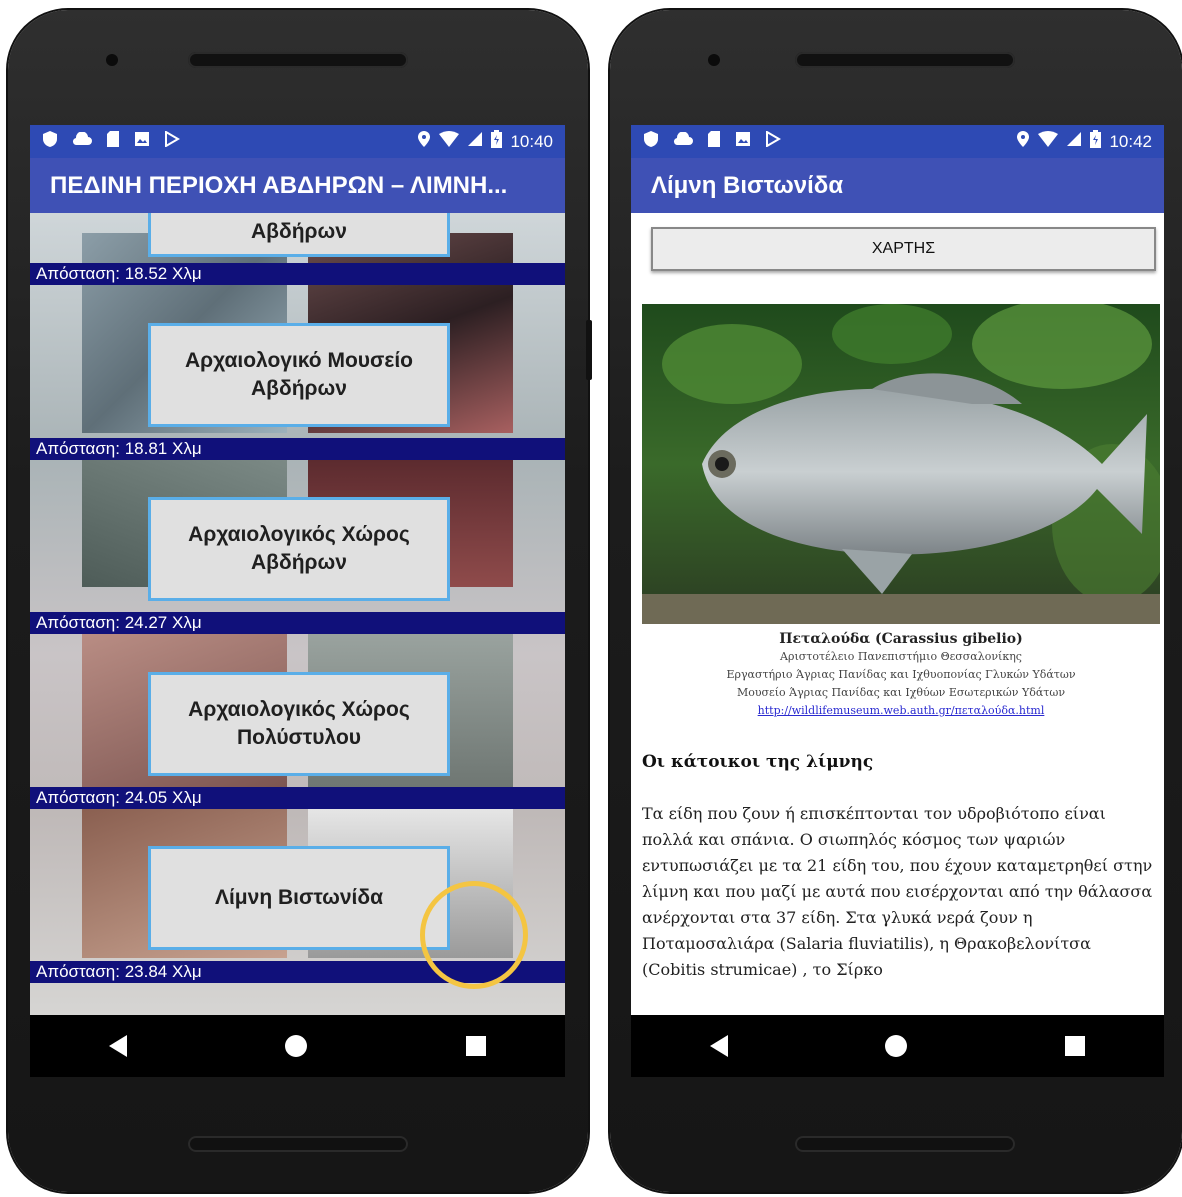 This screenshot has height=1197, width=1182. I want to click on app-title: Λίμνη Βιστωνίδα, so click(747, 185).